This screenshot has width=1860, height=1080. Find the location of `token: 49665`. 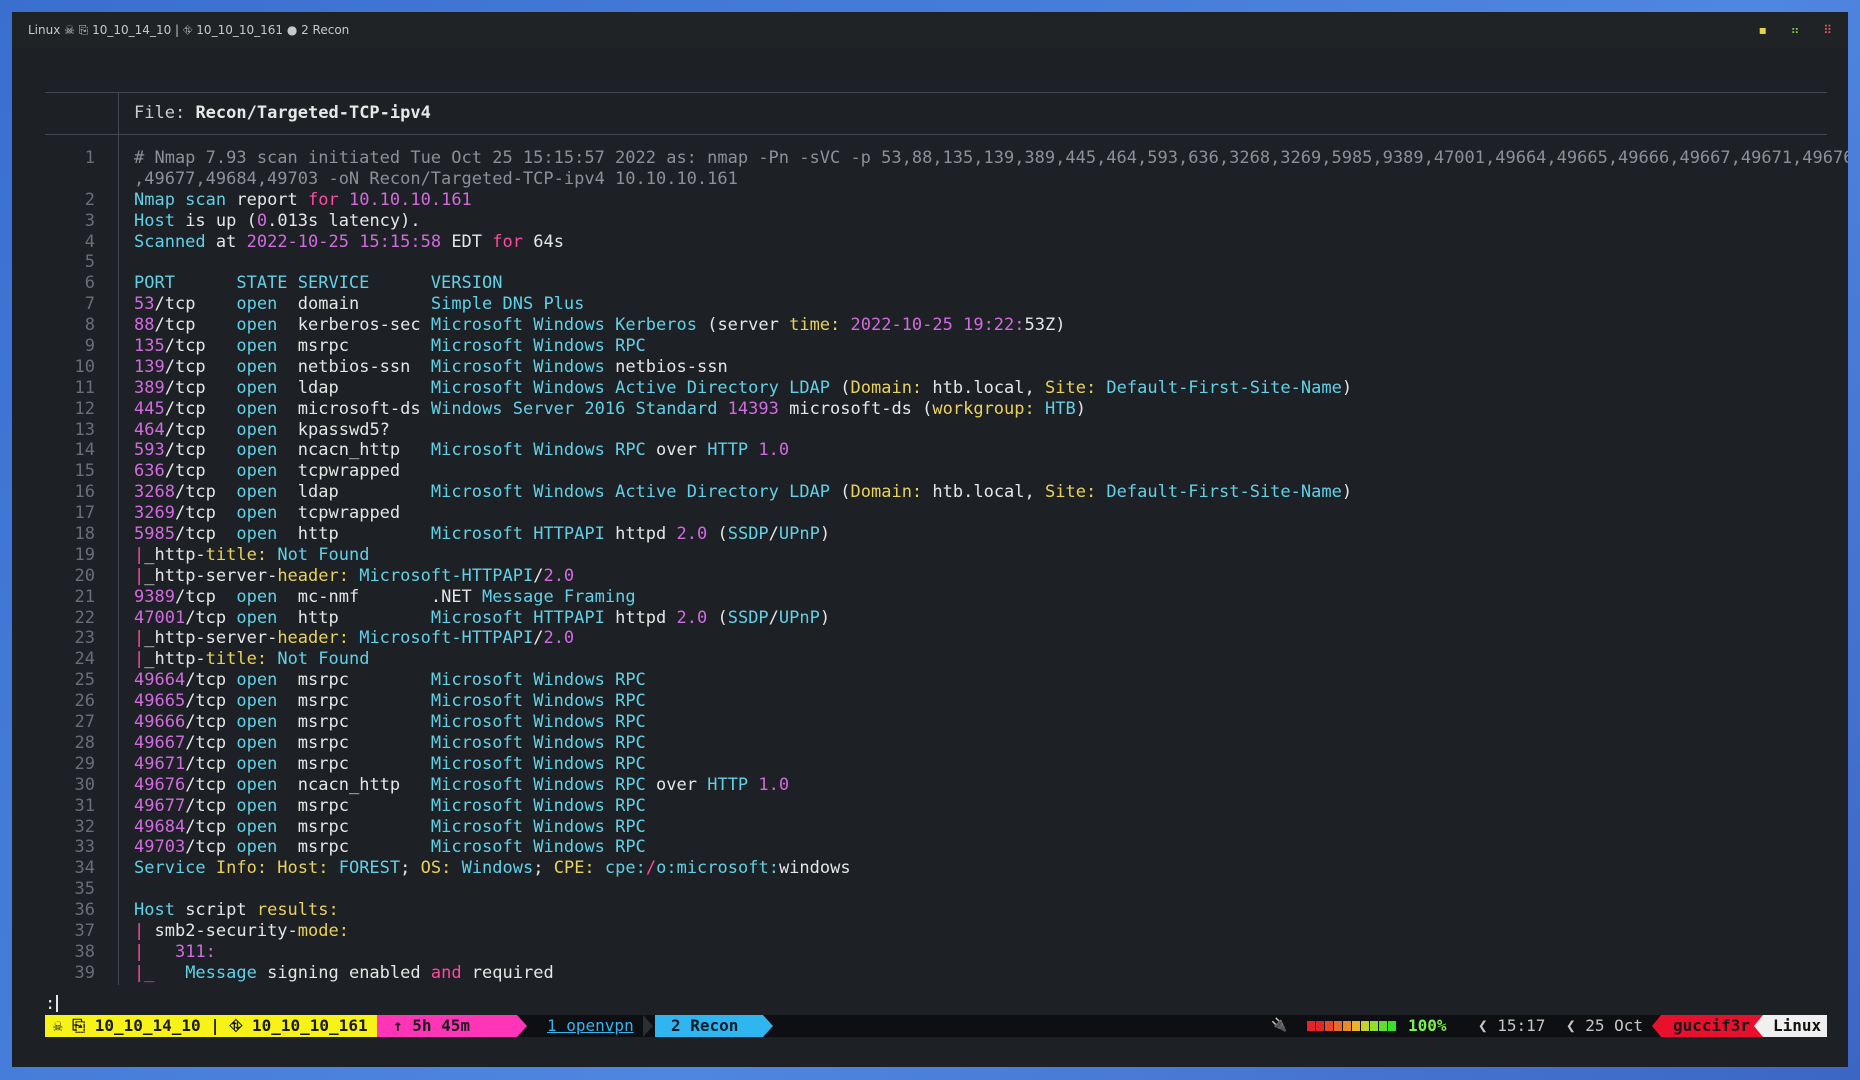

token: 49665 is located at coordinates (160, 701).